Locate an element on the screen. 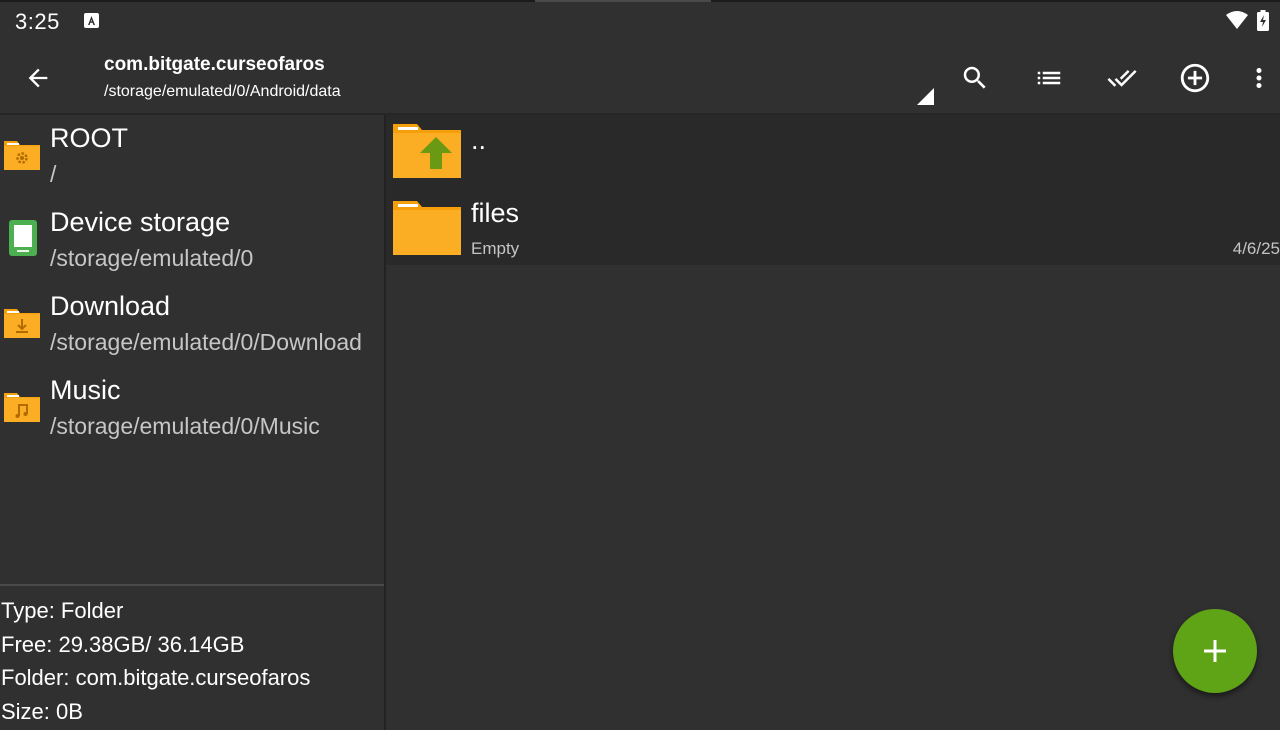 The image size is (1280, 730). add-circle-icon is located at coordinates (1195, 78).